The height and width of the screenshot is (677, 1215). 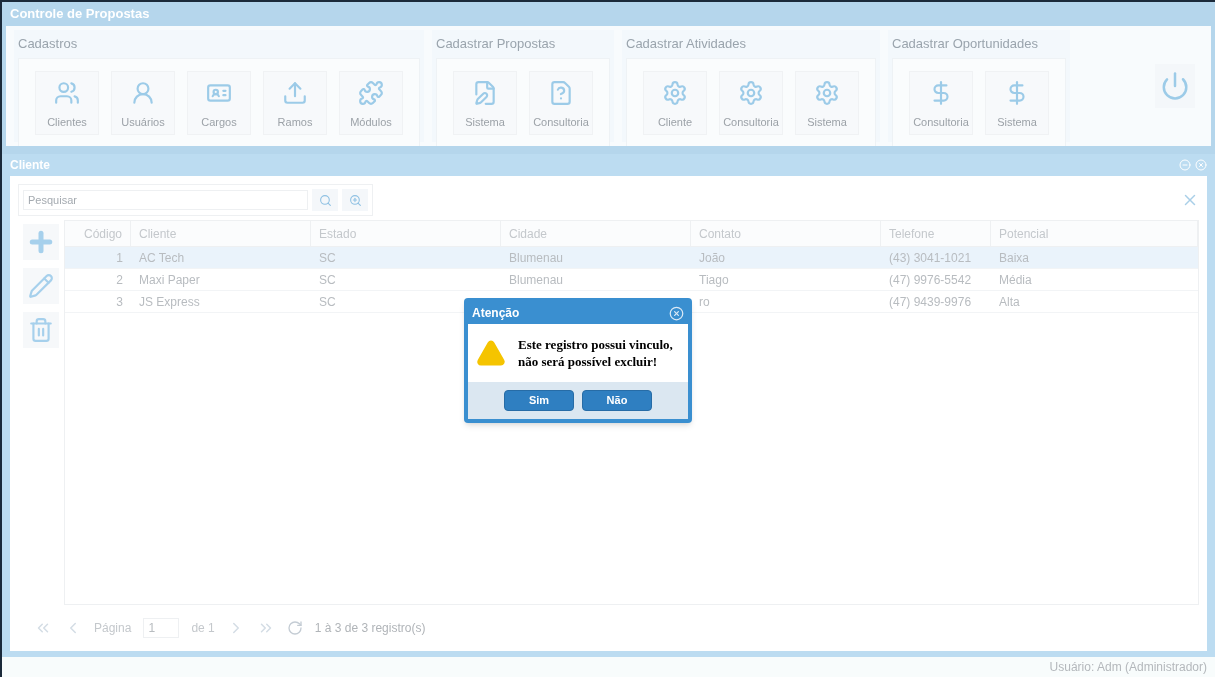 I want to click on toolbar-button: Ramos, so click(x=295, y=102).